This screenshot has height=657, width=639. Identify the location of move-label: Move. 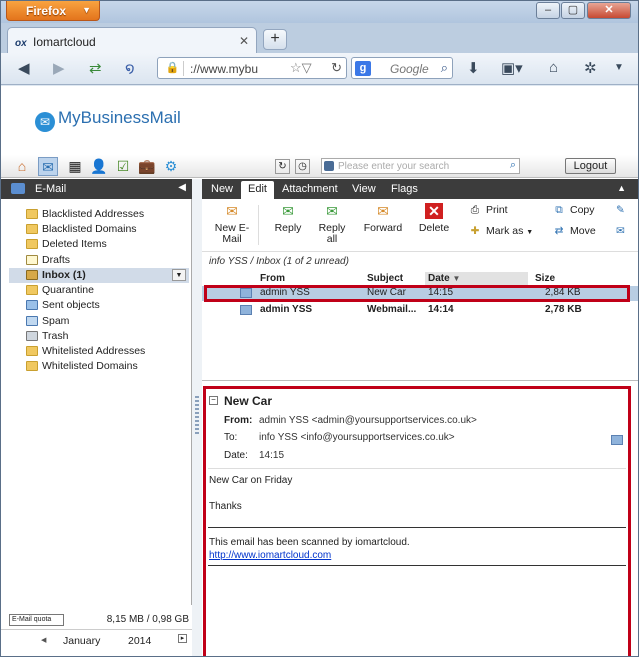
(583, 231).